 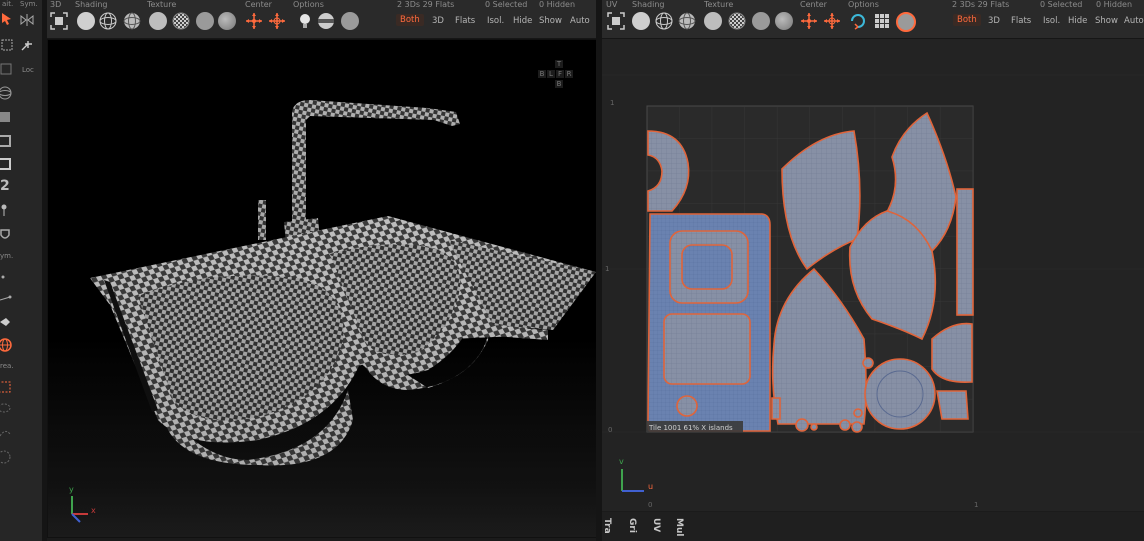 What do you see at coordinates (7, 433) in the screenshot?
I see `brush-select-icon` at bounding box center [7, 433].